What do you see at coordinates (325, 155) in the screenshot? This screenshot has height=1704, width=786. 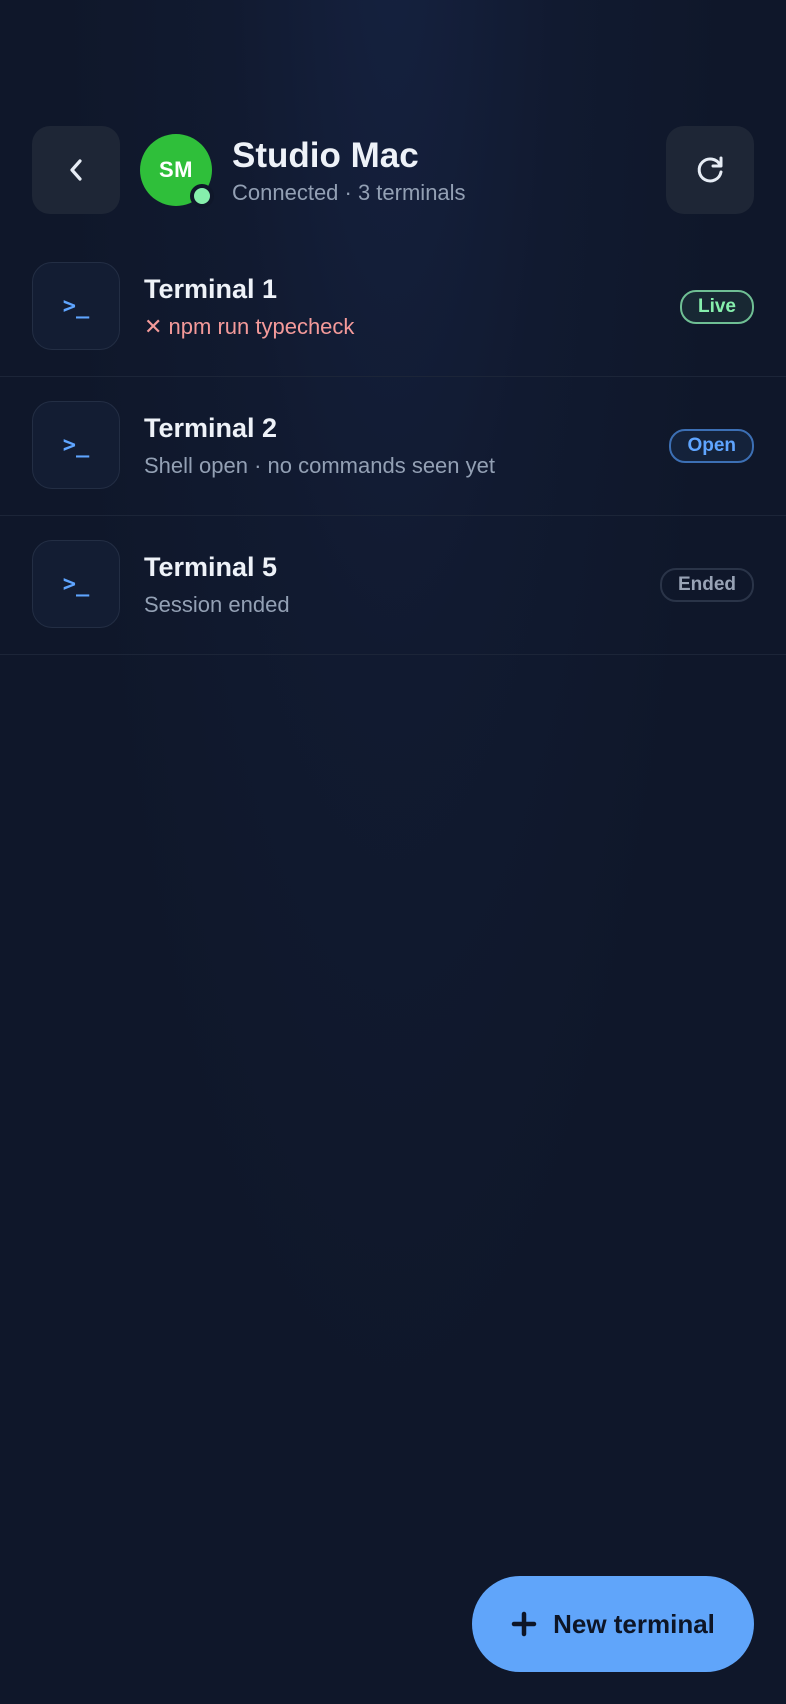 I see `page-title: Studio Mac` at bounding box center [325, 155].